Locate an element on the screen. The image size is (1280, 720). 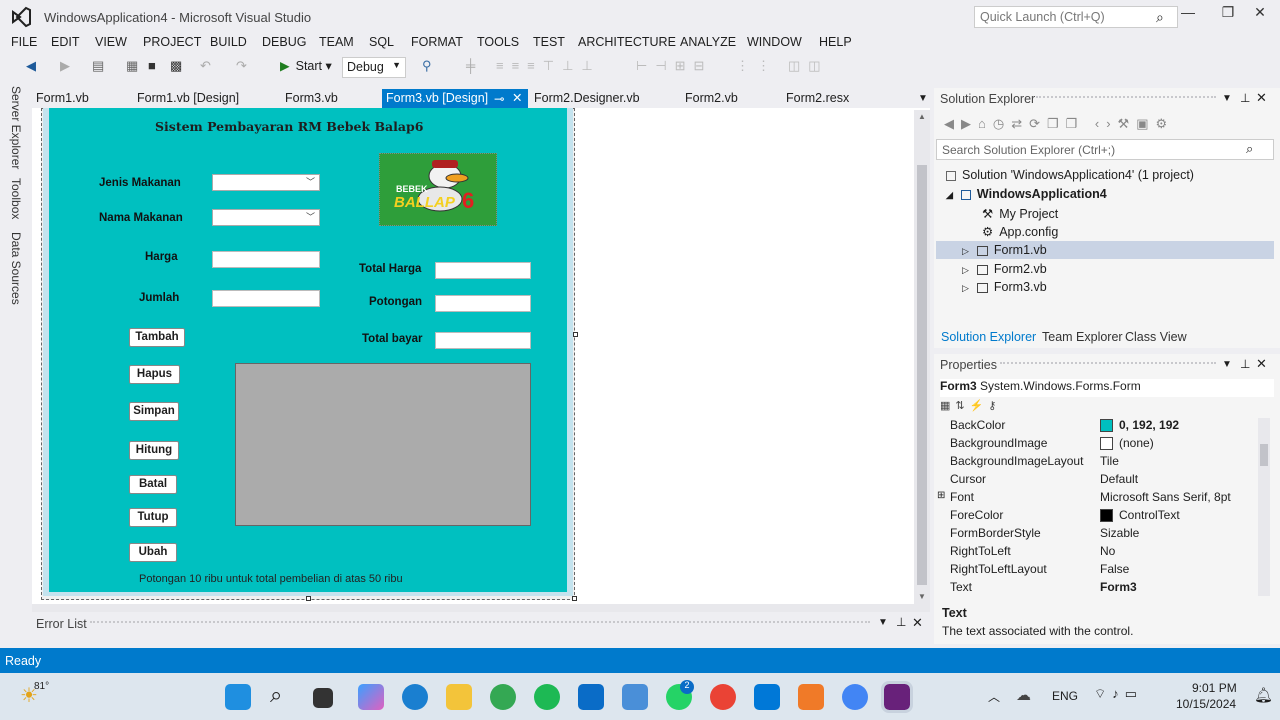
label-jumlah: Jumlah is located at coordinates (159, 298).